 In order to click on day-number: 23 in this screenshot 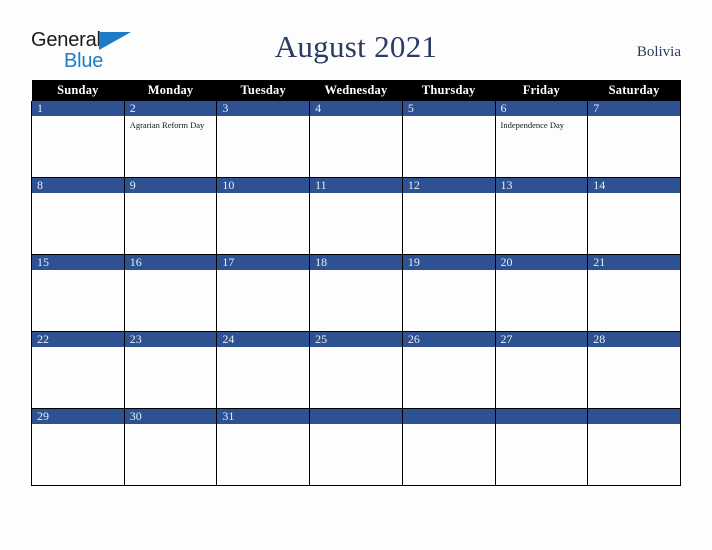, I will do `click(170, 339)`.